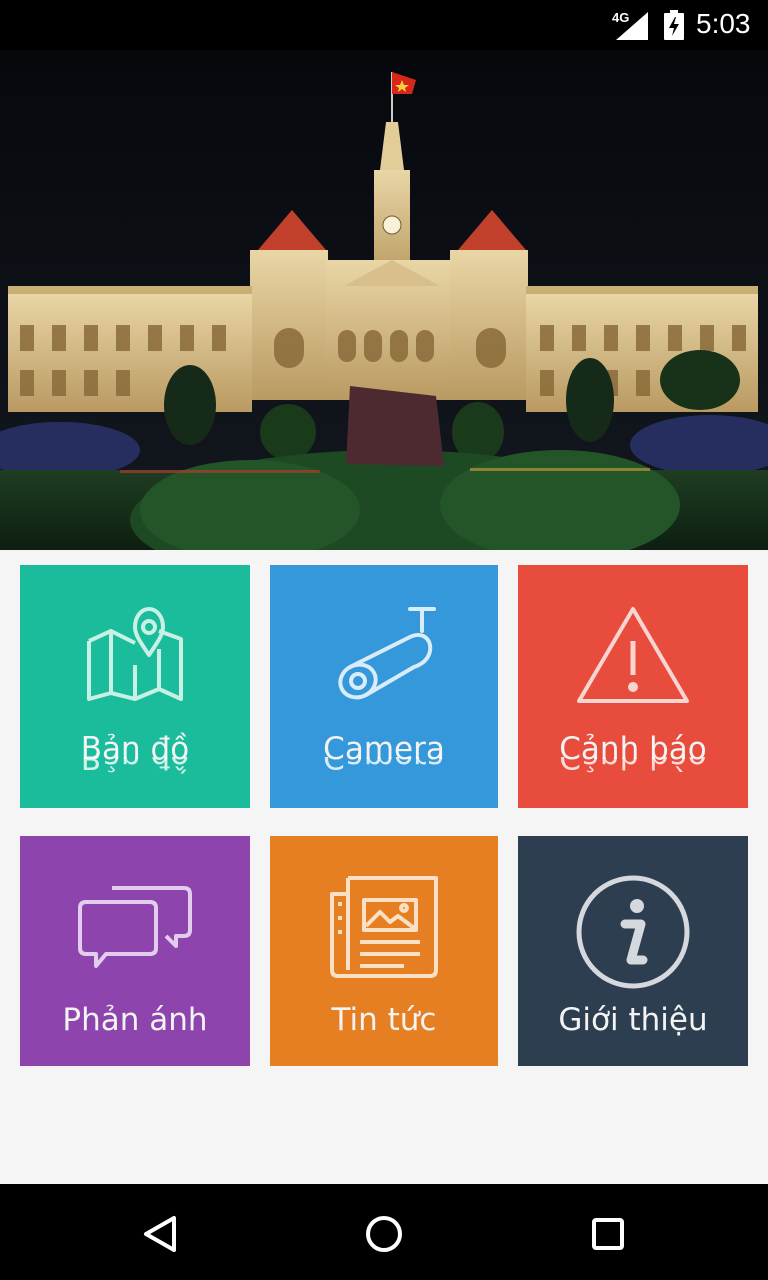 This screenshot has width=768, height=1280. I want to click on map-pin-icon, so click(135, 658).